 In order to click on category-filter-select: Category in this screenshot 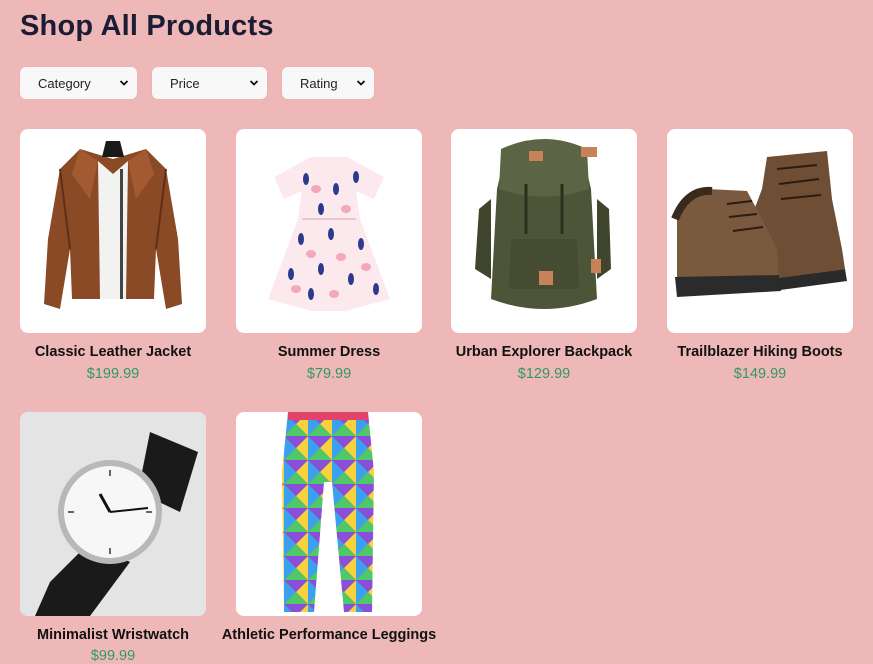, I will do `click(78, 83)`.